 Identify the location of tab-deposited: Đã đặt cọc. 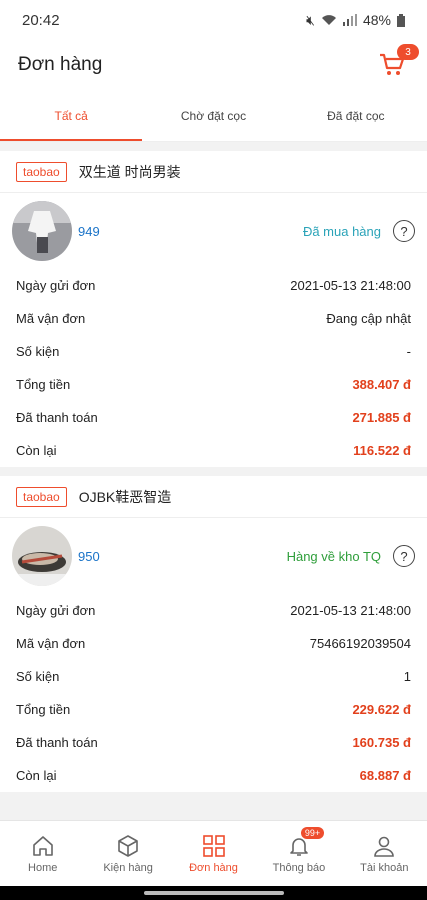
(356, 115).